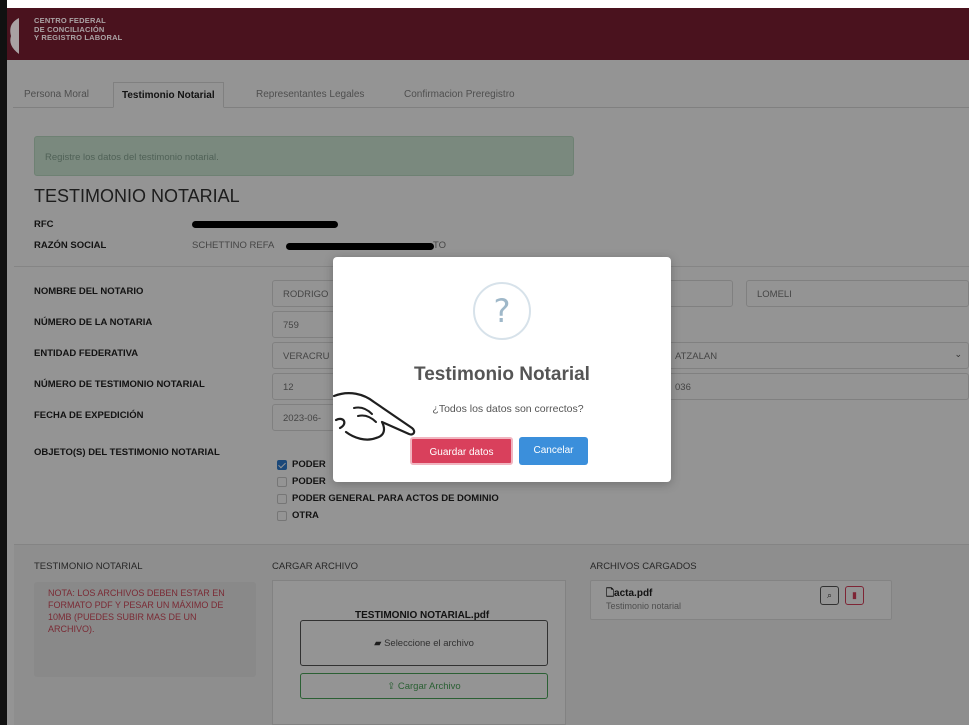 This screenshot has height=725, width=969. What do you see at coordinates (374, 416) in the screenshot?
I see `pointing-hand-icon` at bounding box center [374, 416].